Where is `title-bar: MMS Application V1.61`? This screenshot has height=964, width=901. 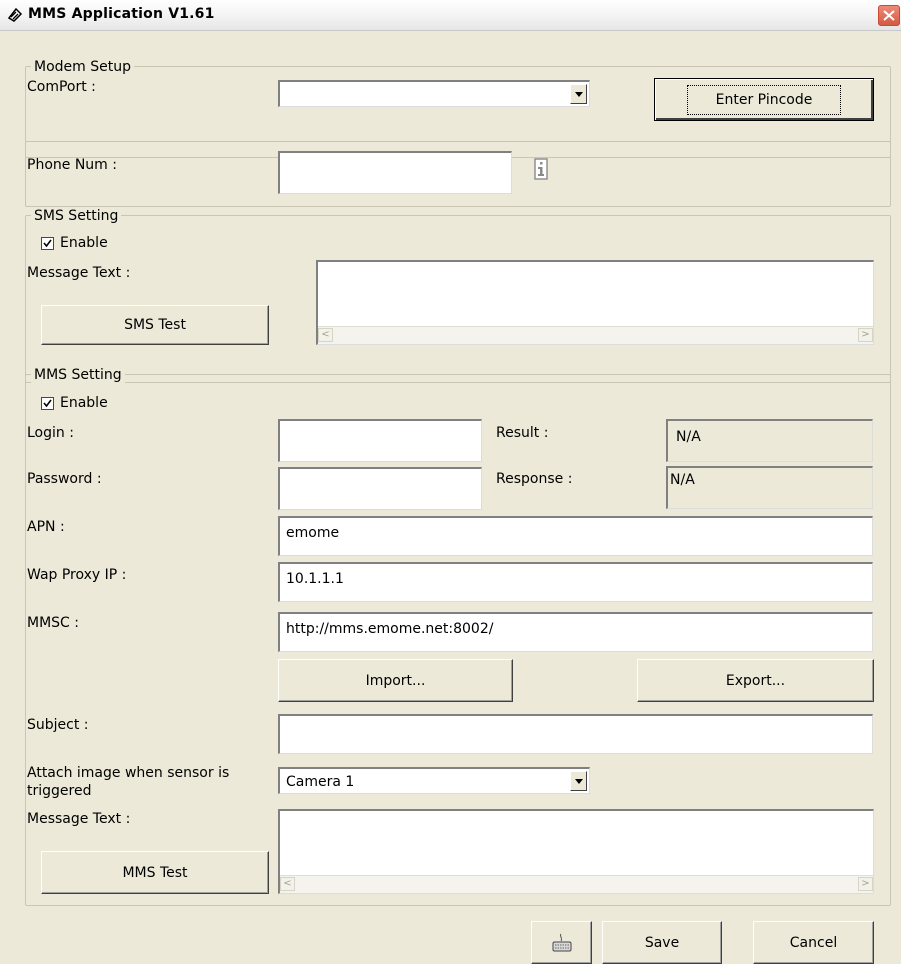 title-bar: MMS Application V1.61 is located at coordinates (450, 15).